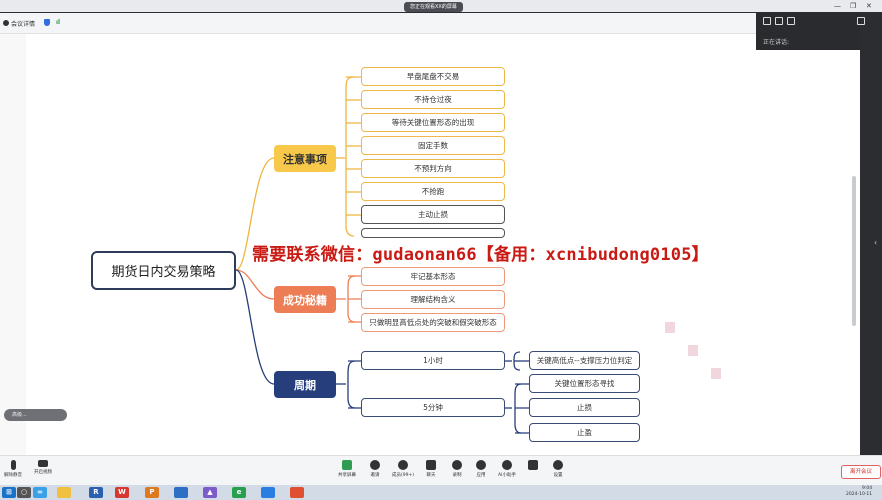 The height and width of the screenshot is (500, 882). What do you see at coordinates (431, 465) in the screenshot?
I see `chat-icon` at bounding box center [431, 465].